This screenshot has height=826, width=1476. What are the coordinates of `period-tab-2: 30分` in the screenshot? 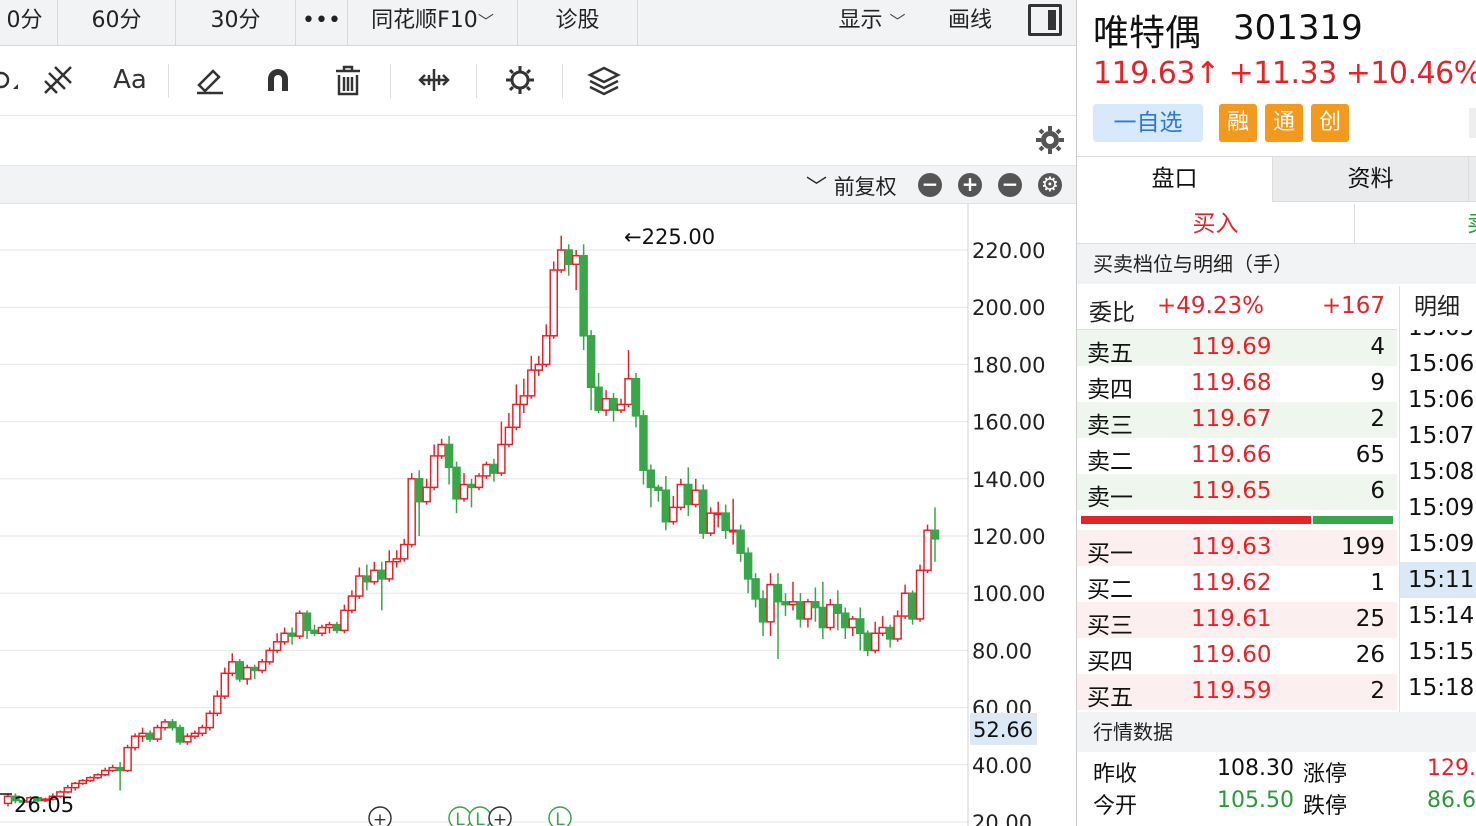 It's located at (236, 22).